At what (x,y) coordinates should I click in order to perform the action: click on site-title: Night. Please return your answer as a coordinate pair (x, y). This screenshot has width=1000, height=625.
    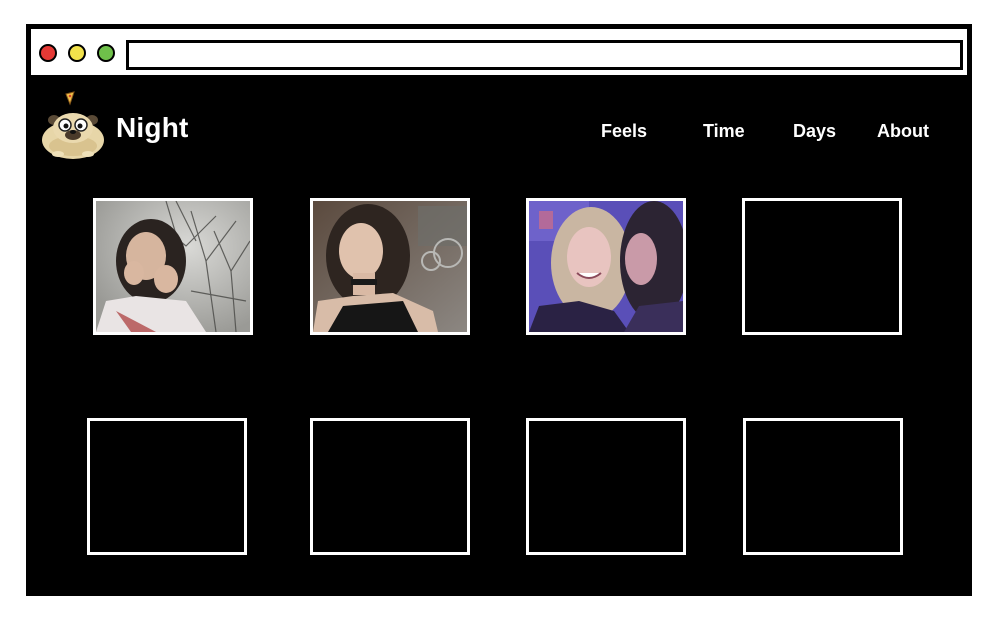
    Looking at the image, I should click on (152, 128).